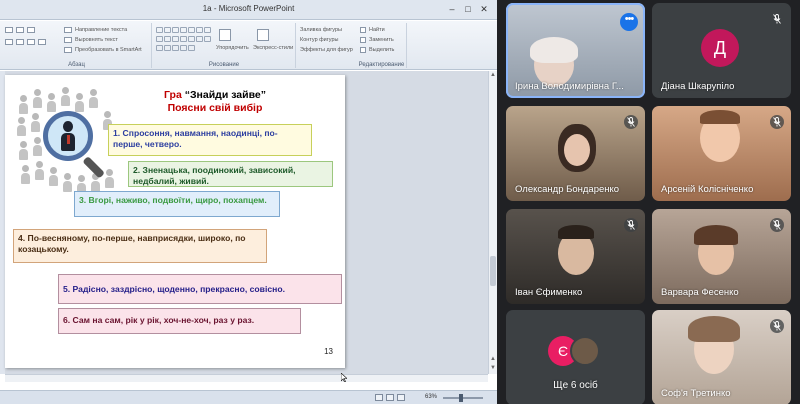 Image resolution: width=800 pixels, height=404 pixels. What do you see at coordinates (167, 30) in the screenshot?
I see `shape-arrow-icon` at bounding box center [167, 30].